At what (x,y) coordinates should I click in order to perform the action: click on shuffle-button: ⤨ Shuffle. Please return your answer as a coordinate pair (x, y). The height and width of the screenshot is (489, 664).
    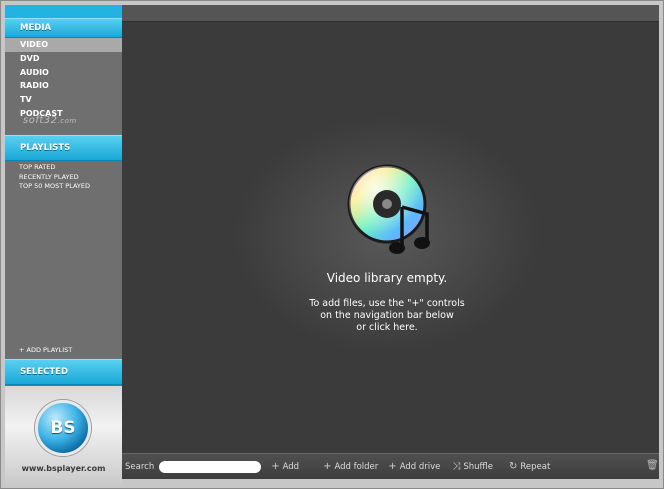
    Looking at the image, I should click on (472, 466).